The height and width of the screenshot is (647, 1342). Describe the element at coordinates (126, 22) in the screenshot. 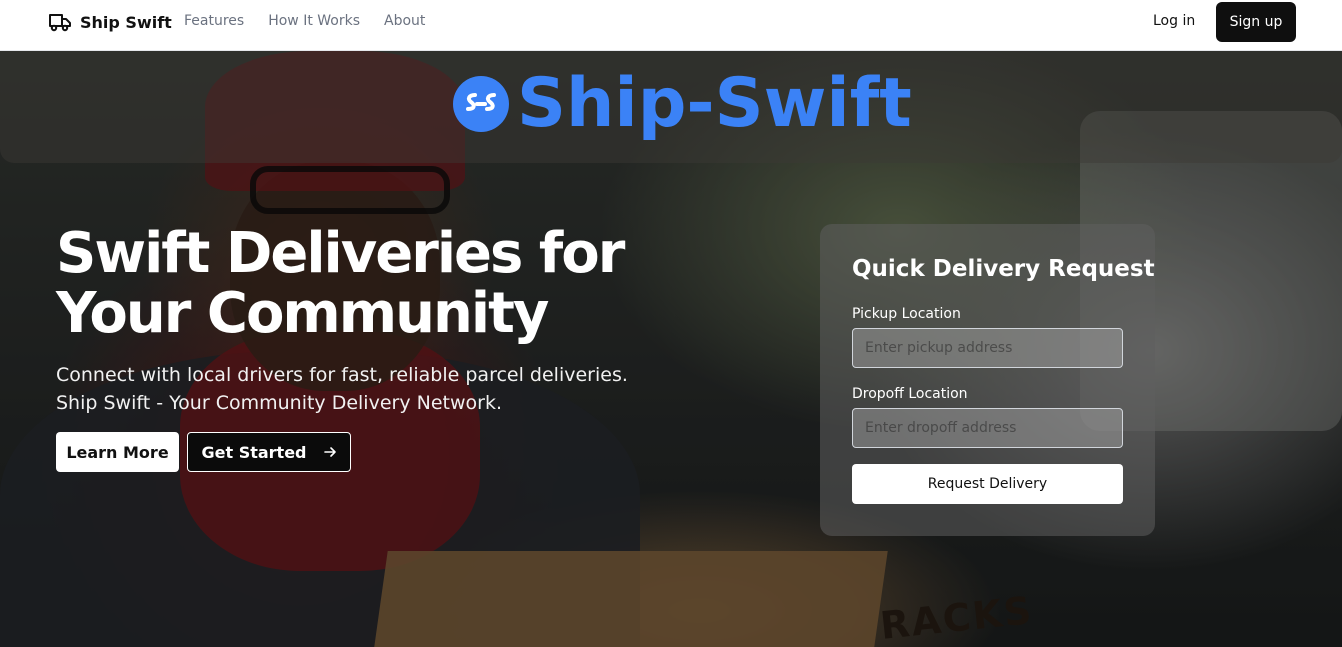

I see `brand-name: Ship Swift` at that location.